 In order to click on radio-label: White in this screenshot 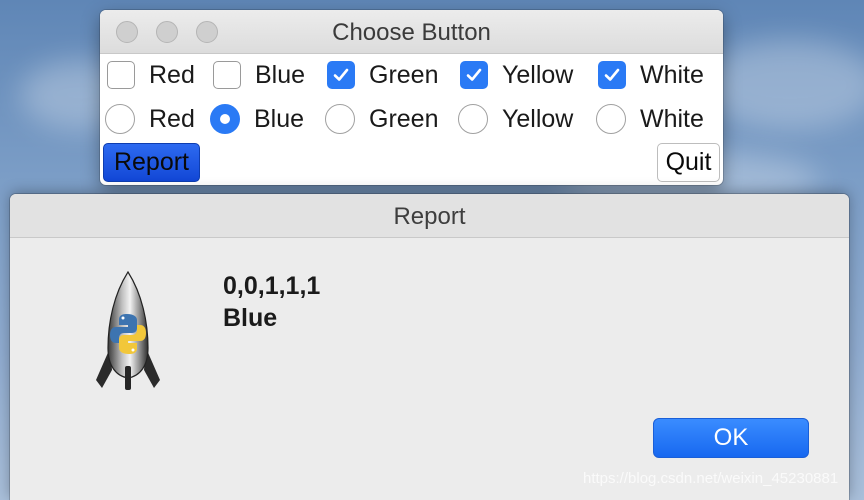, I will do `click(672, 118)`.